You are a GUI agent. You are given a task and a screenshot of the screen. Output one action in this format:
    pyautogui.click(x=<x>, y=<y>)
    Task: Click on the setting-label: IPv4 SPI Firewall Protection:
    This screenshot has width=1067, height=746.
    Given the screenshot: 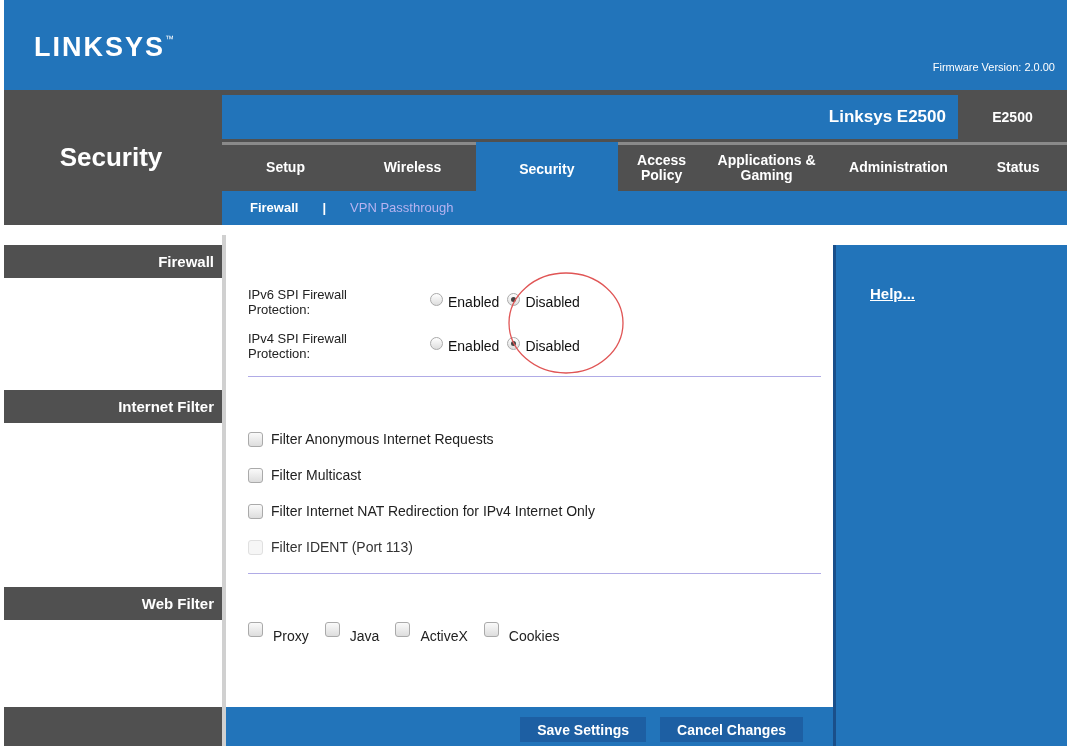 What is the action you would take?
    pyautogui.click(x=298, y=346)
    